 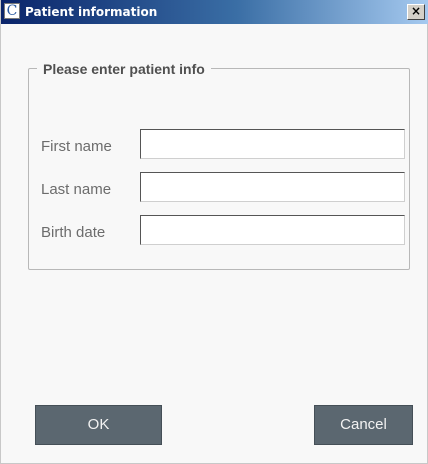 I want to click on birth-date-field, so click(x=272, y=230).